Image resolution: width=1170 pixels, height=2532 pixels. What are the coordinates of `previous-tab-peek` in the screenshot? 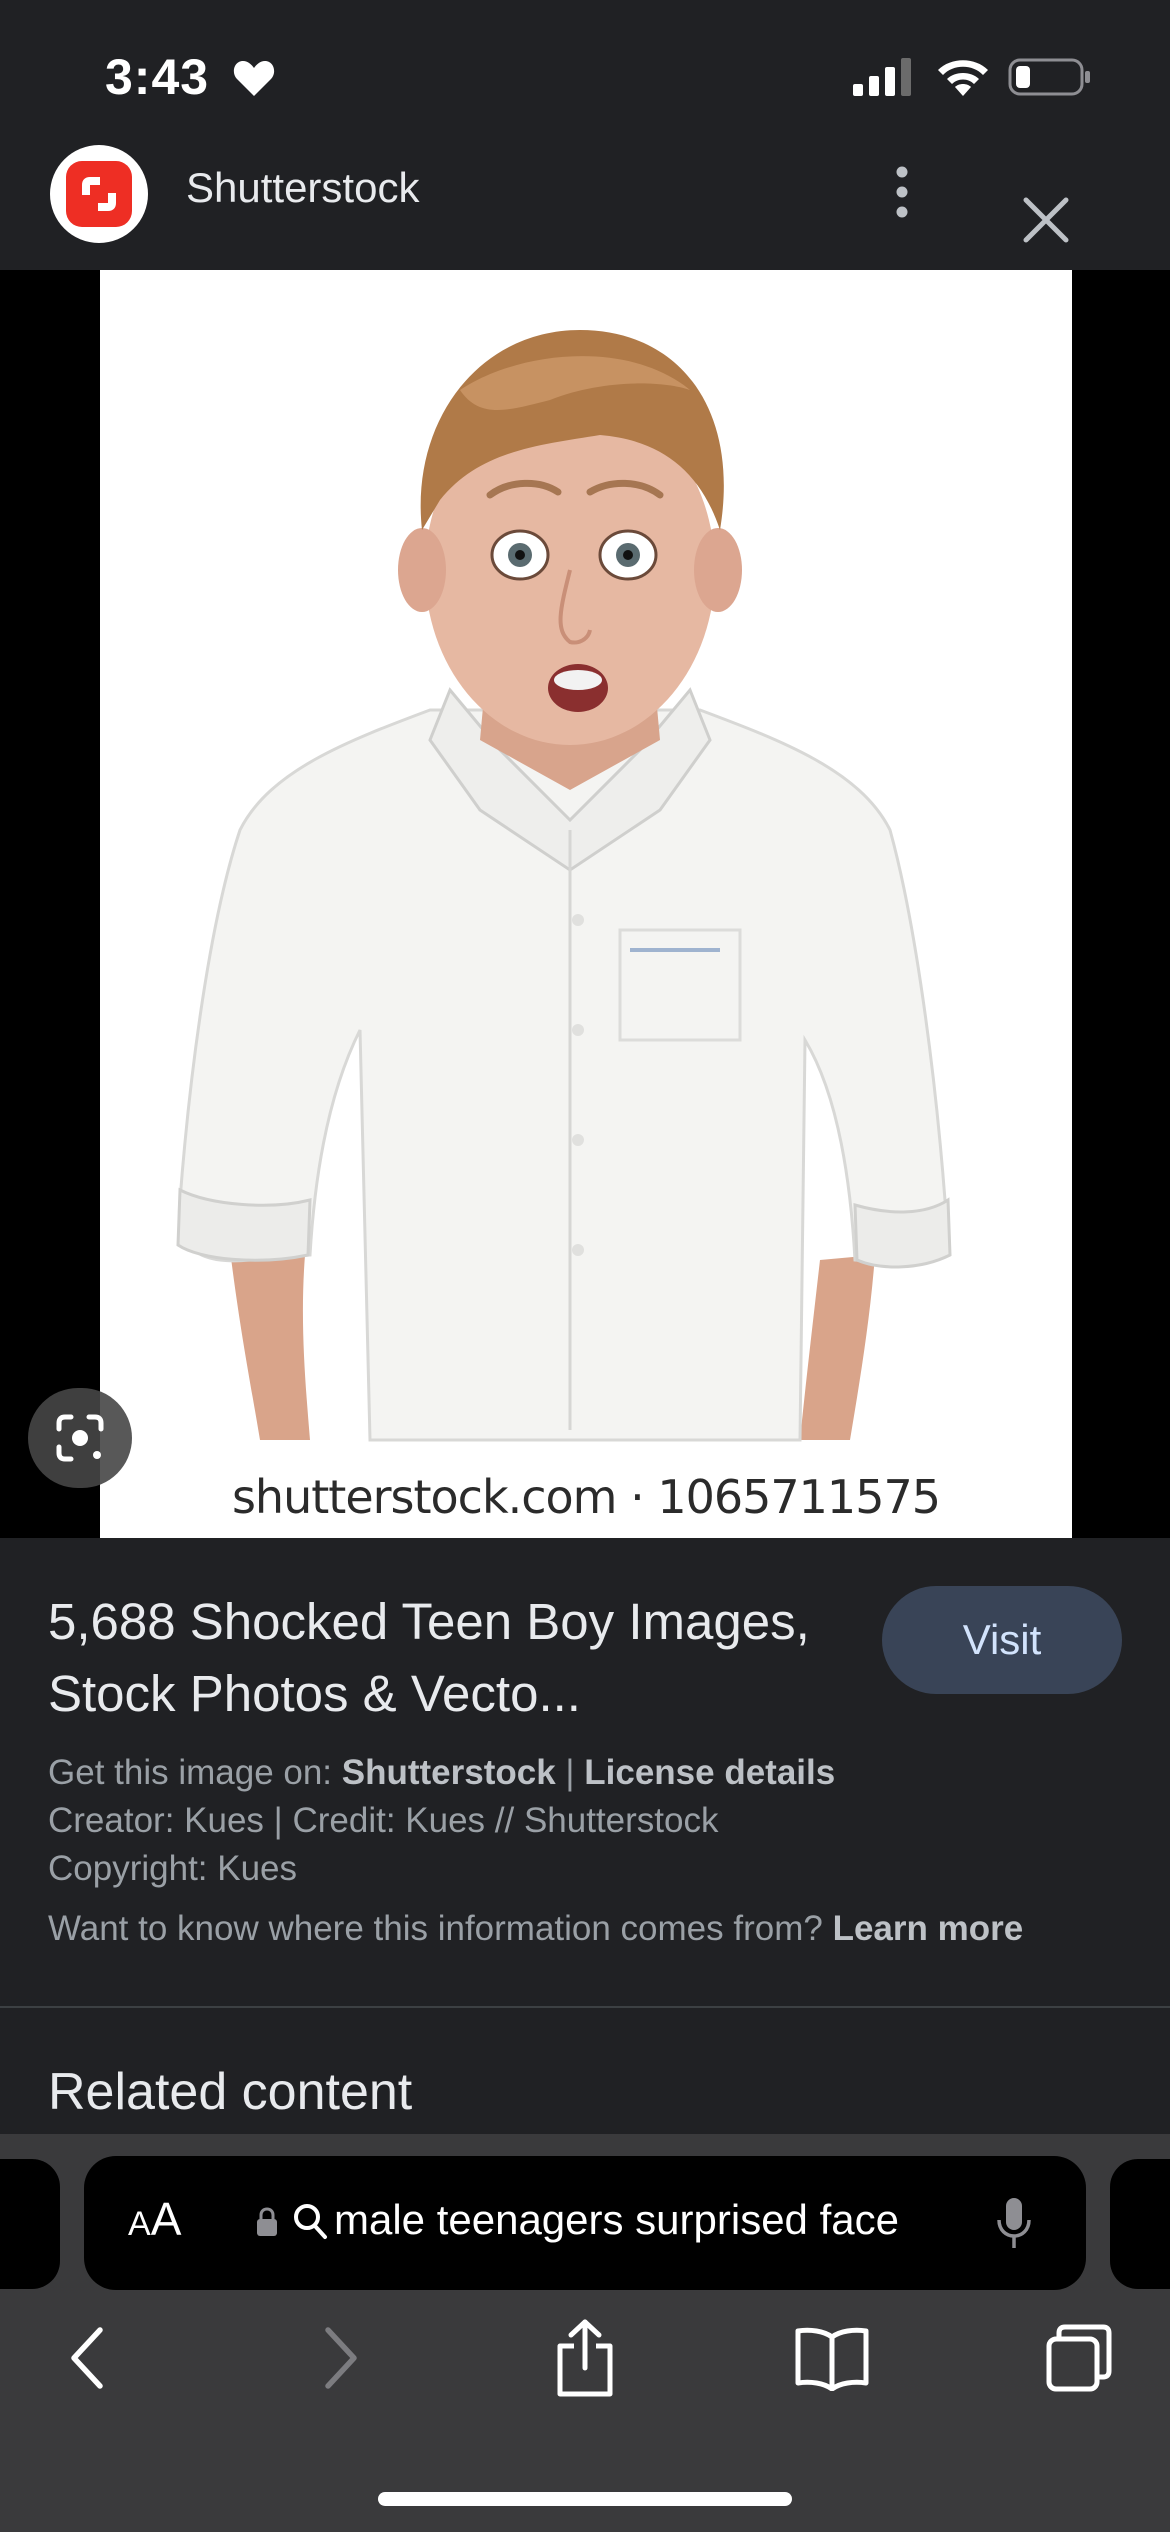 It's located at (30, 2224).